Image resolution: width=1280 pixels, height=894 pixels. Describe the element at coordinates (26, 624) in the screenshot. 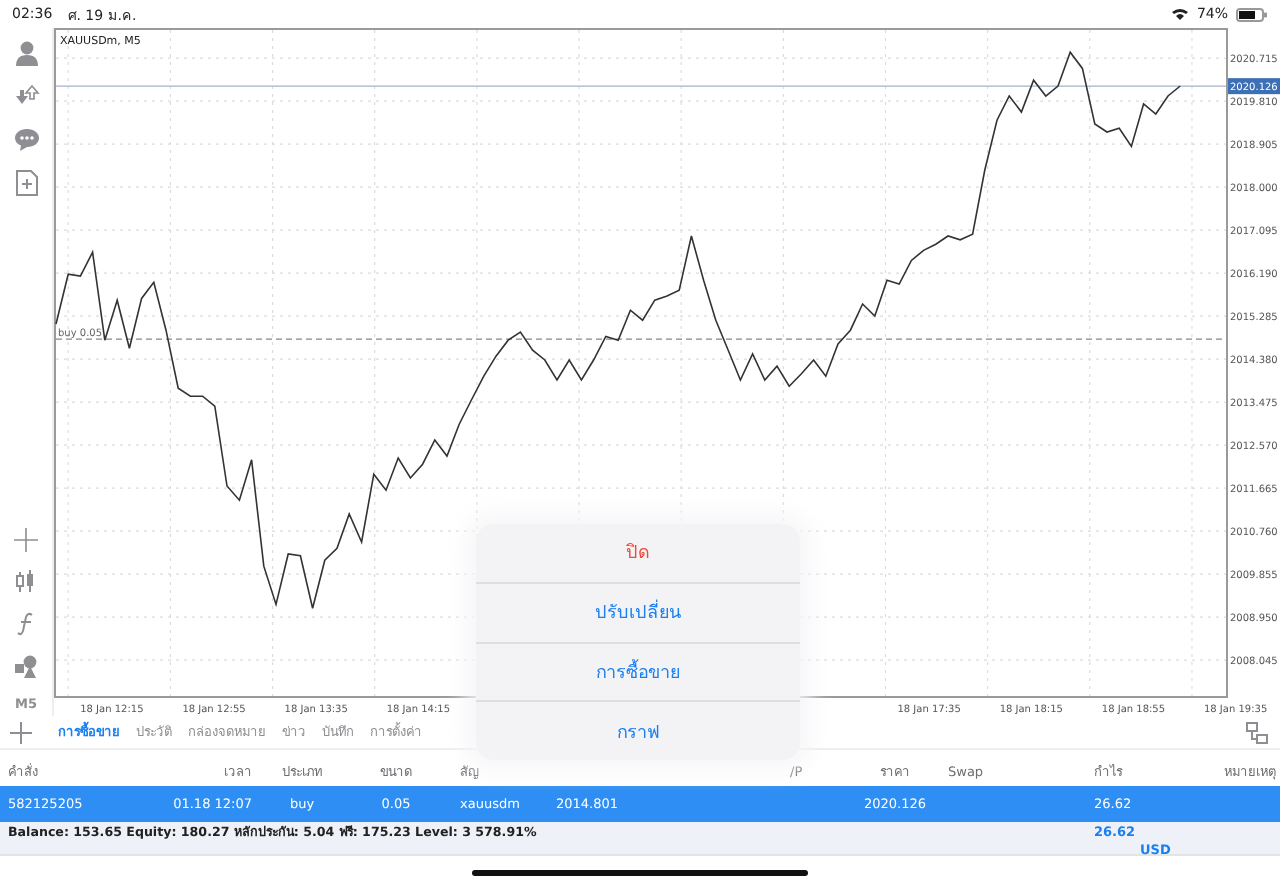

I see `function-icon` at that location.